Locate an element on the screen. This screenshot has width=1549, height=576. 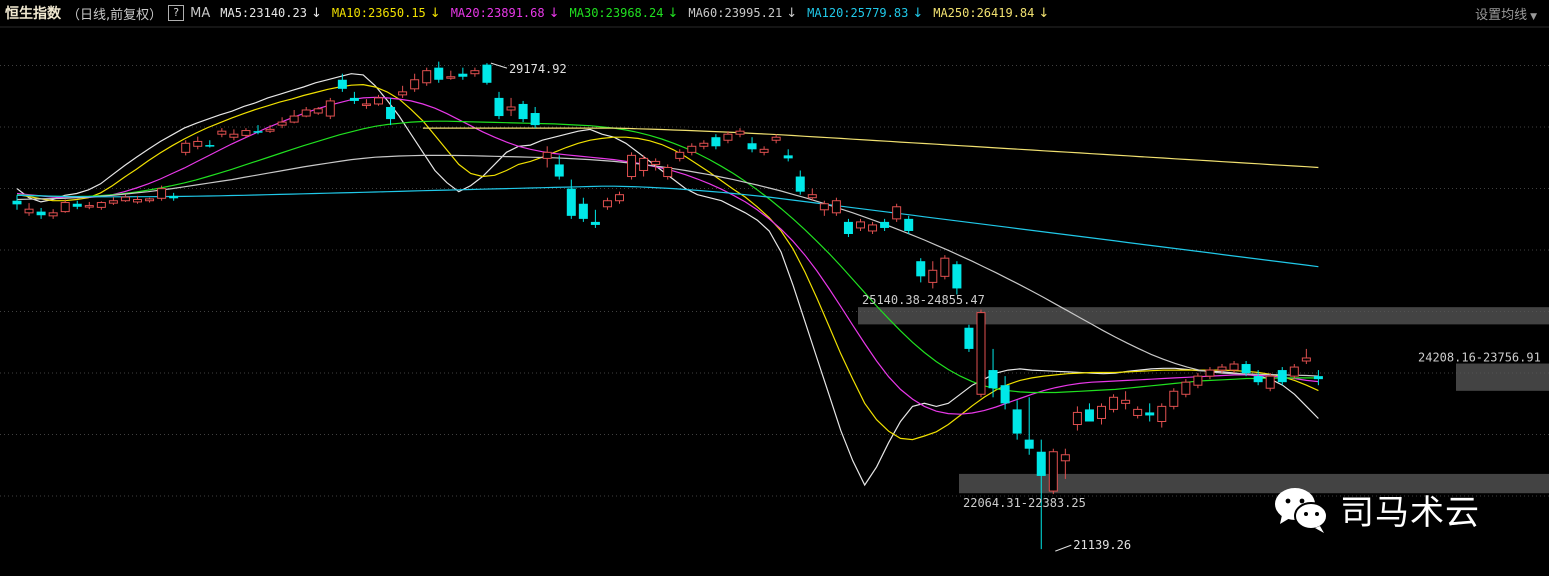
ma-line-ma250 is located at coordinates (870, 148).